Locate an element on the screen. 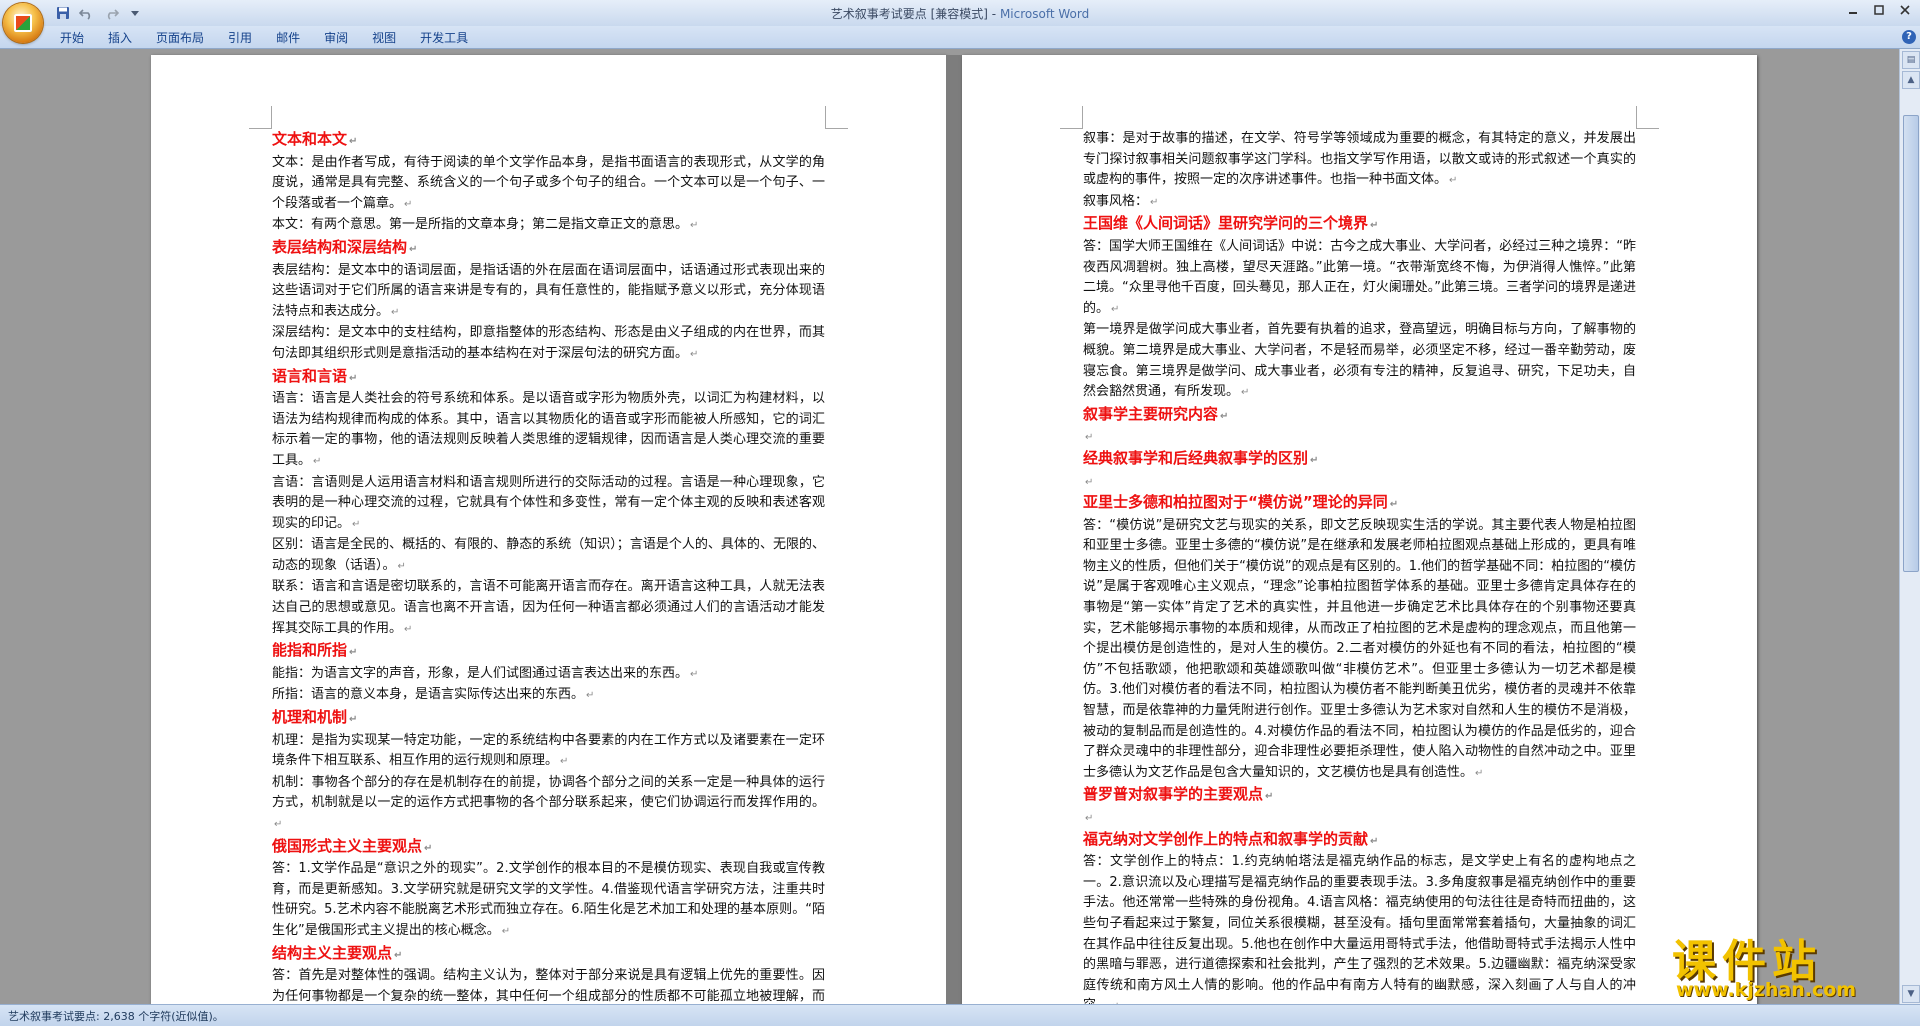  section-heading: 普罗普对叙事学的主要观点 is located at coordinates (1359, 796).